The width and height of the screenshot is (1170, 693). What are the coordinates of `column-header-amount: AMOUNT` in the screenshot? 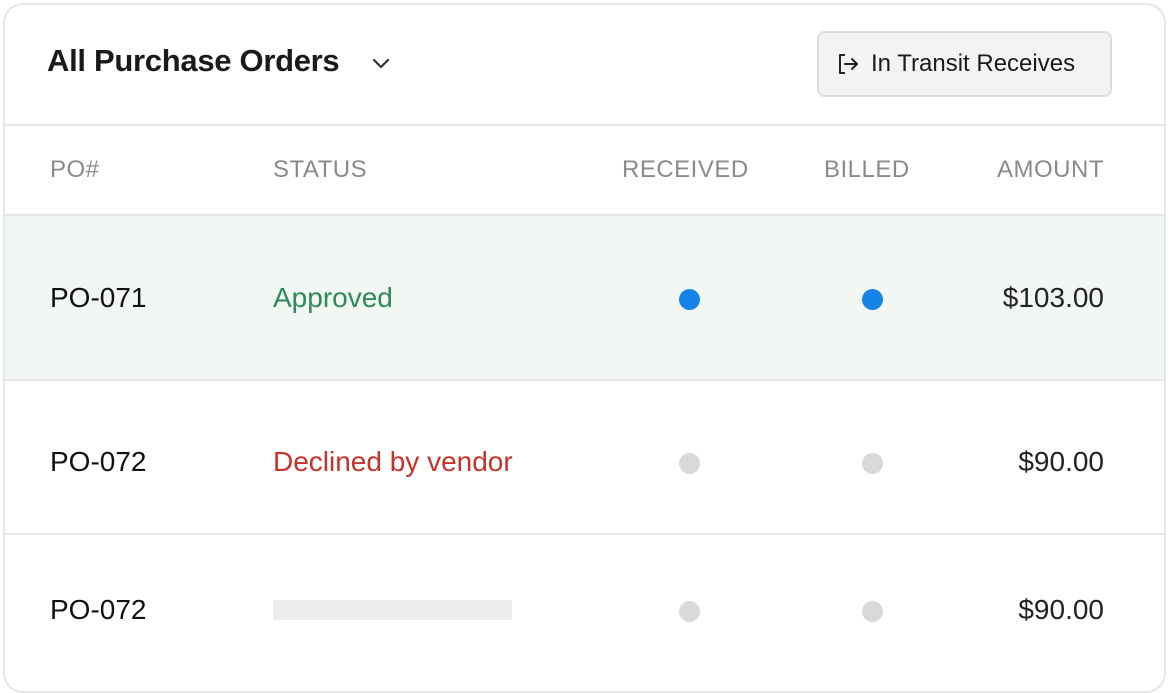 It's located at (1050, 170).